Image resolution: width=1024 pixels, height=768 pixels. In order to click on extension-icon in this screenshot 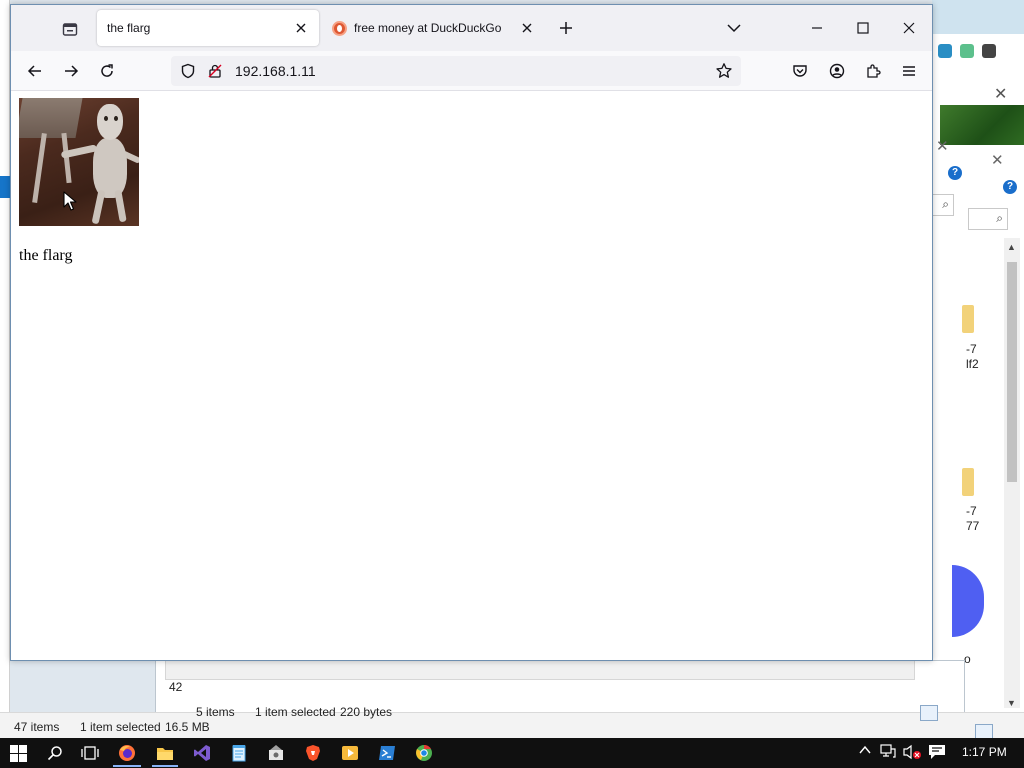, I will do `click(967, 51)`.